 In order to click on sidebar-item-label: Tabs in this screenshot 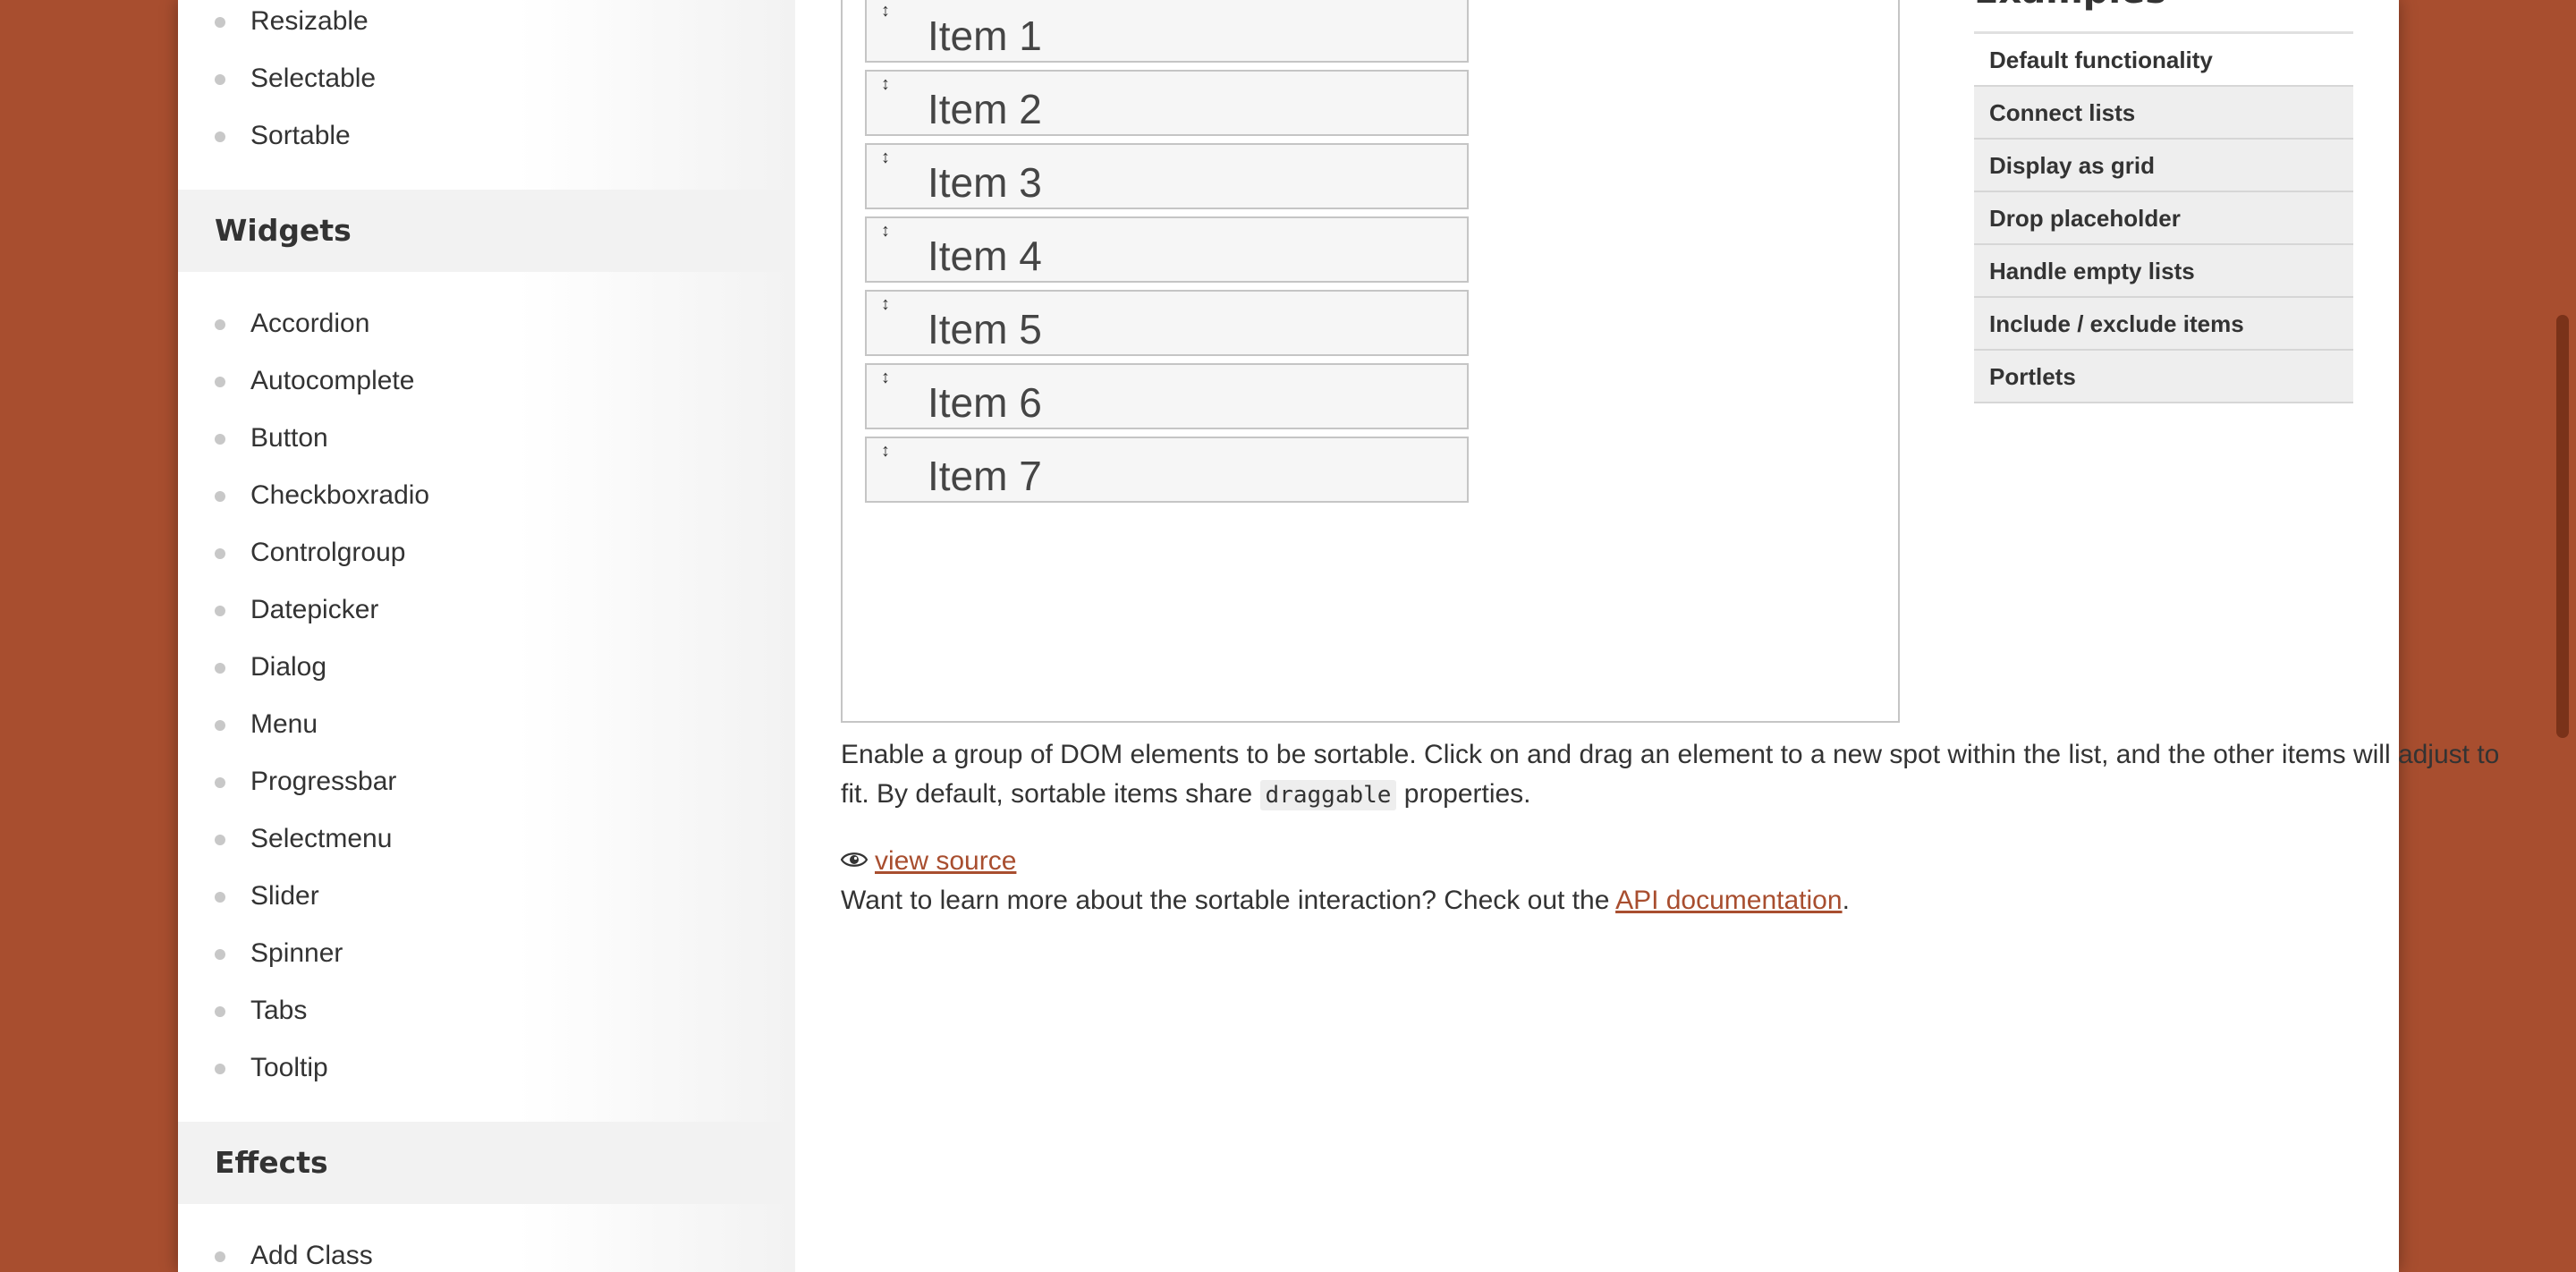, I will do `click(279, 1010)`.